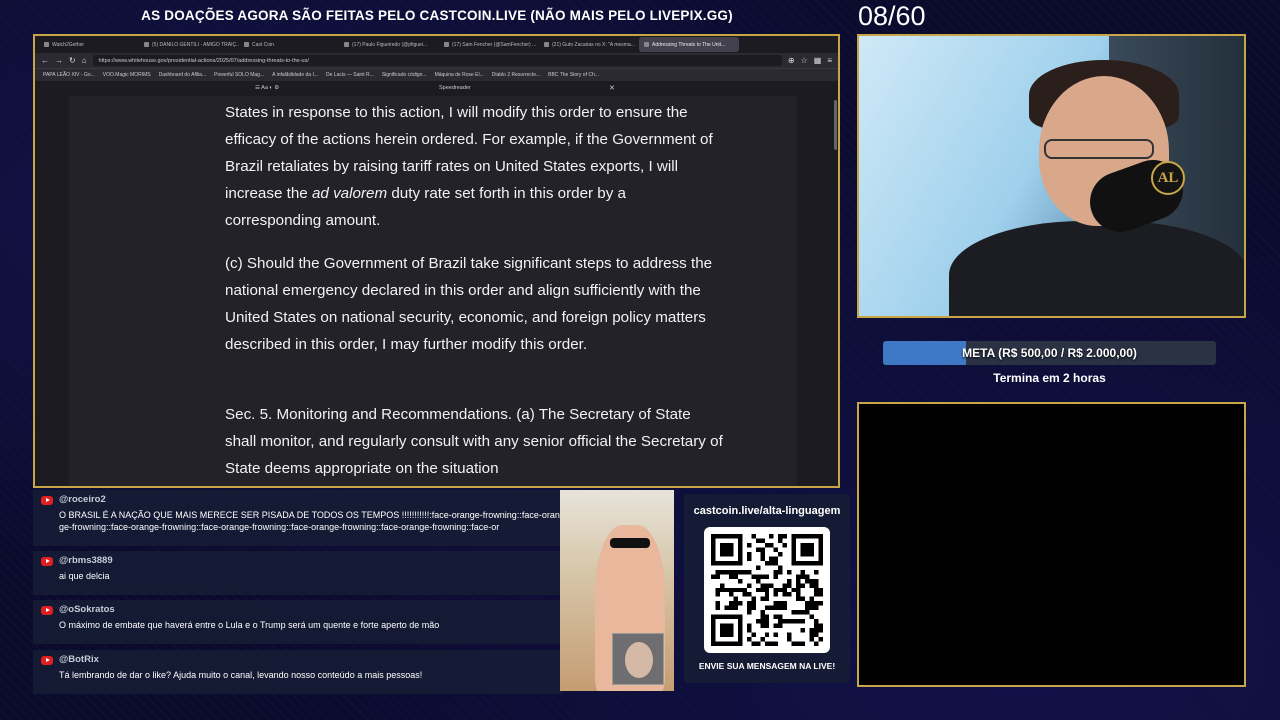 Image resolution: width=1280 pixels, height=720 pixels. I want to click on forward-icon: →, so click(59, 60).